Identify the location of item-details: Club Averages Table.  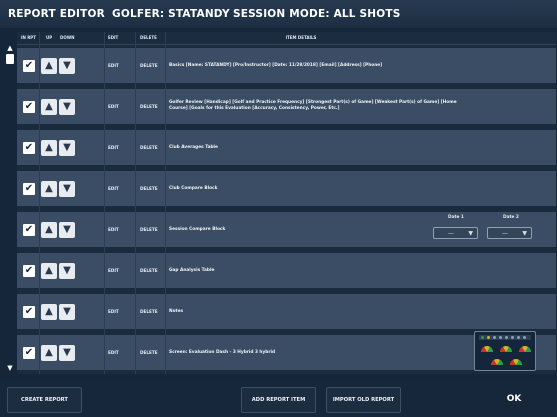
(193, 147).